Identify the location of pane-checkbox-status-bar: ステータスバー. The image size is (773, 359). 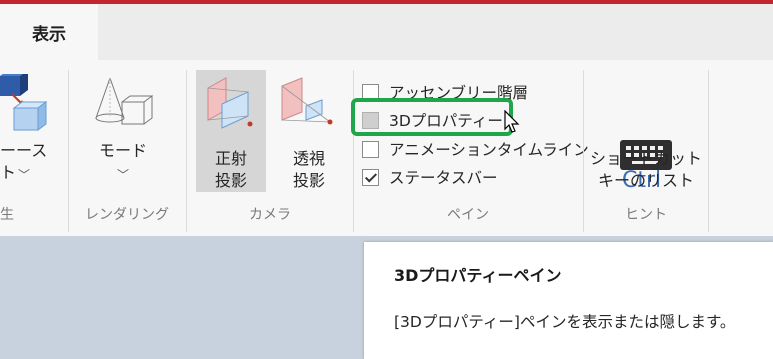
(430, 177).